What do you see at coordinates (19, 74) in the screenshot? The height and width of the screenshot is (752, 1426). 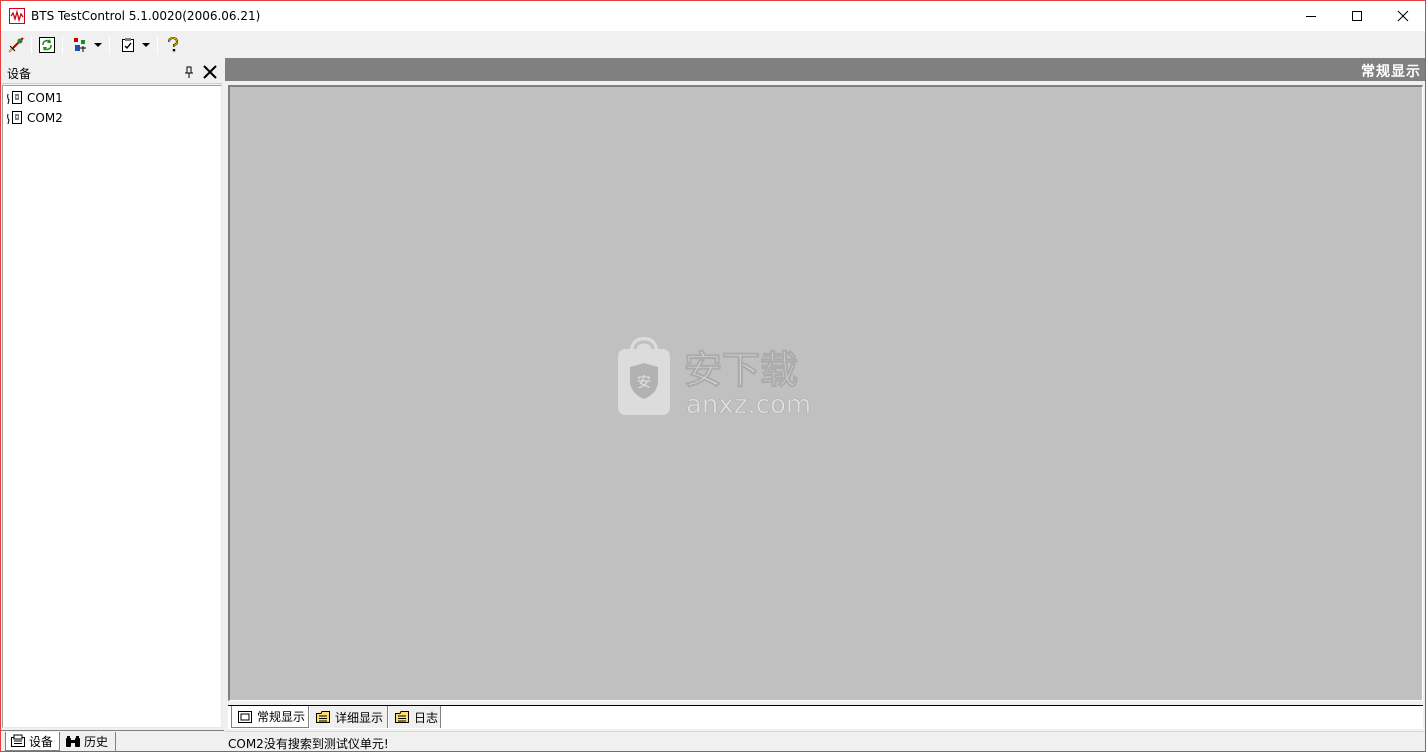 I see `panel-title: 设备` at bounding box center [19, 74].